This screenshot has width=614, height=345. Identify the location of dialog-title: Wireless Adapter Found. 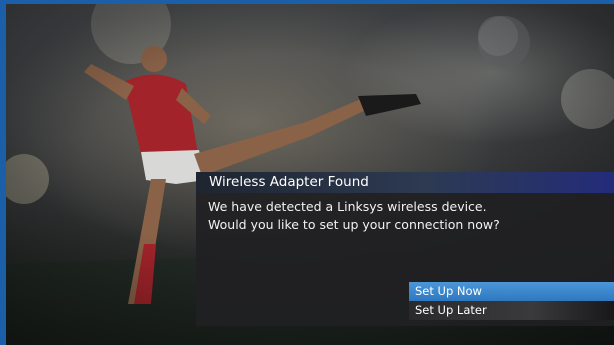
(405, 182).